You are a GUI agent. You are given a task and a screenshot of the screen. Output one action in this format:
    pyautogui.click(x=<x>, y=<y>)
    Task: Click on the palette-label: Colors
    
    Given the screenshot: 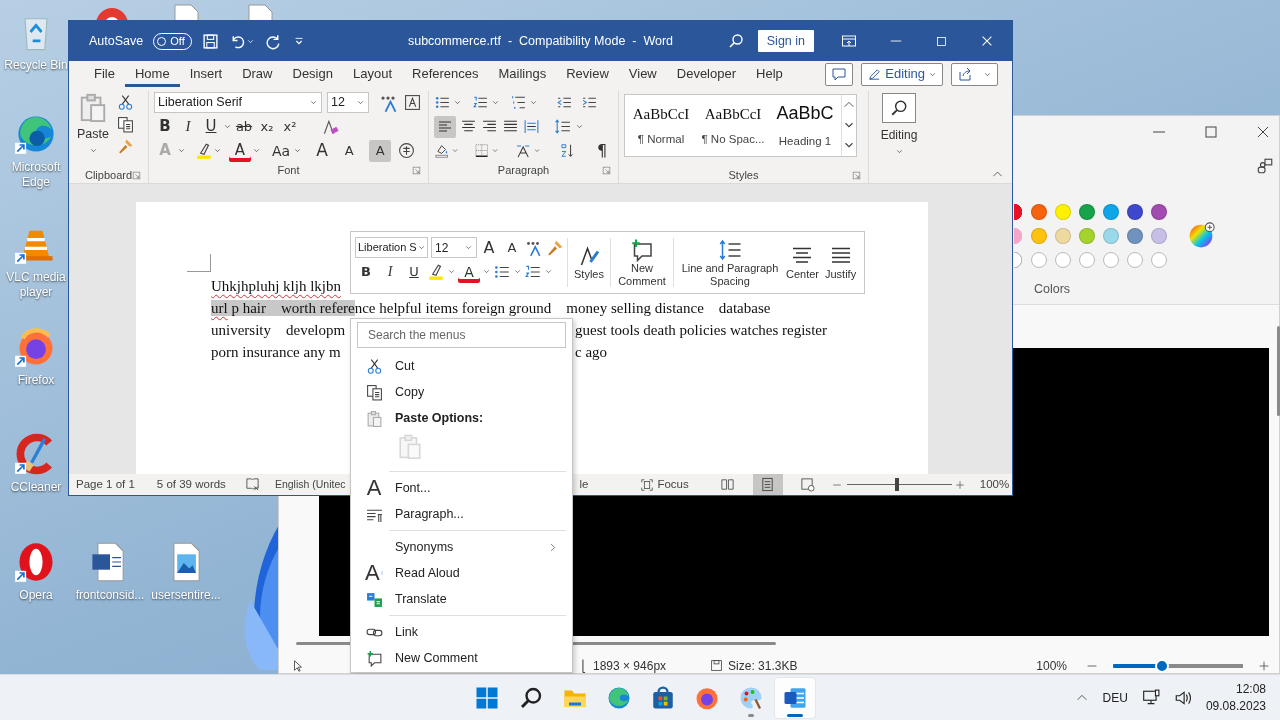 What is the action you would take?
    pyautogui.click(x=1053, y=289)
    